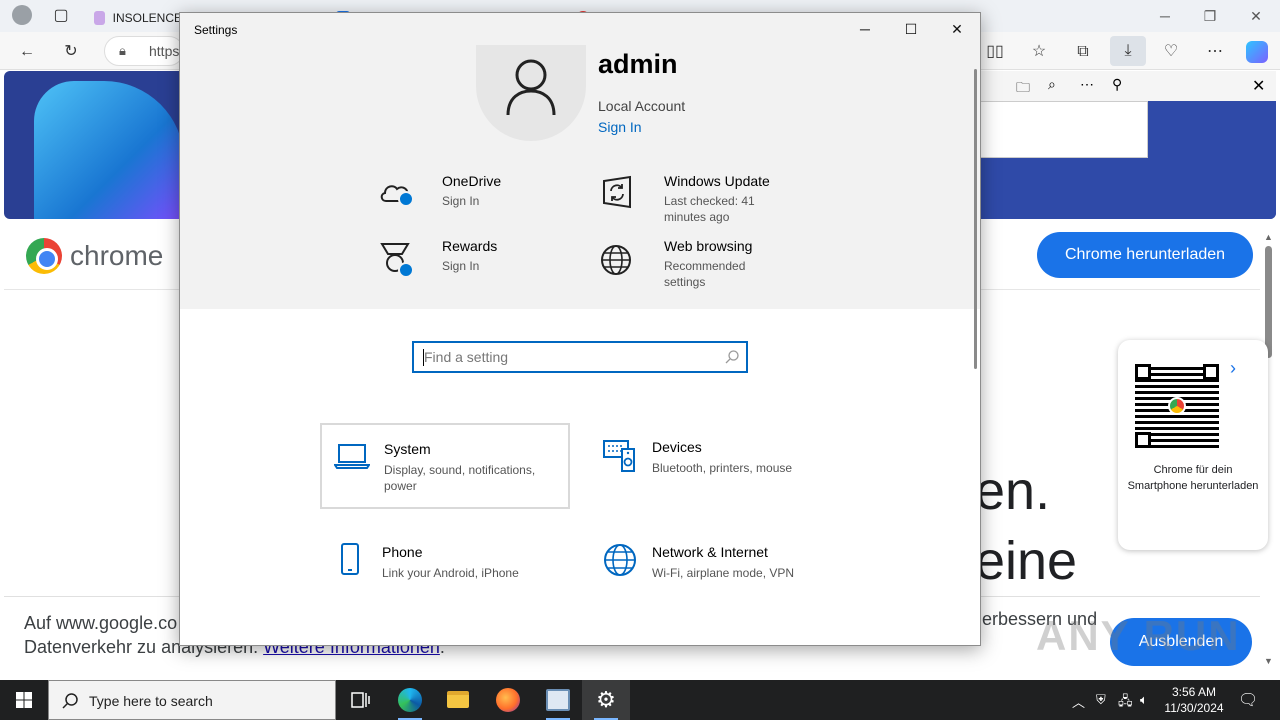 The image size is (1280, 720). What do you see at coordinates (472, 181) in the screenshot?
I see `quick-action-title: OneDrive` at bounding box center [472, 181].